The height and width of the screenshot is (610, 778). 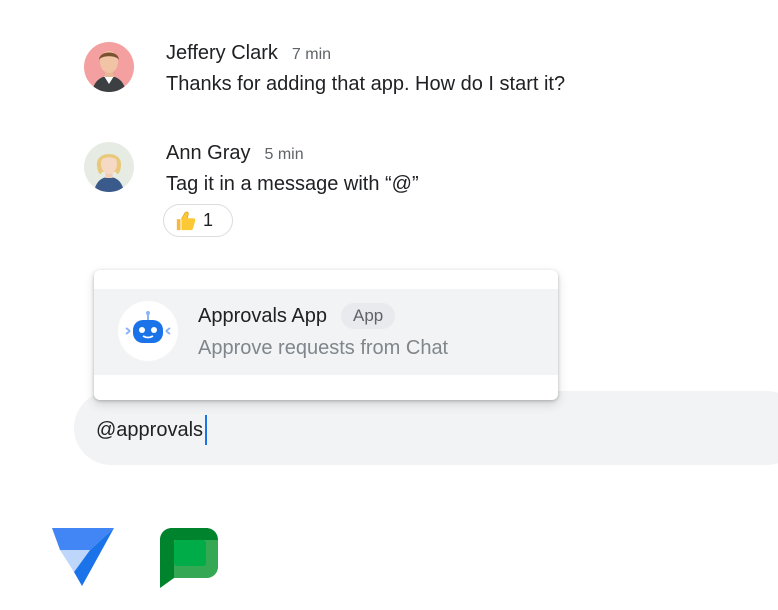 What do you see at coordinates (198, 220) in the screenshot?
I see `reaction-chip: 1` at bounding box center [198, 220].